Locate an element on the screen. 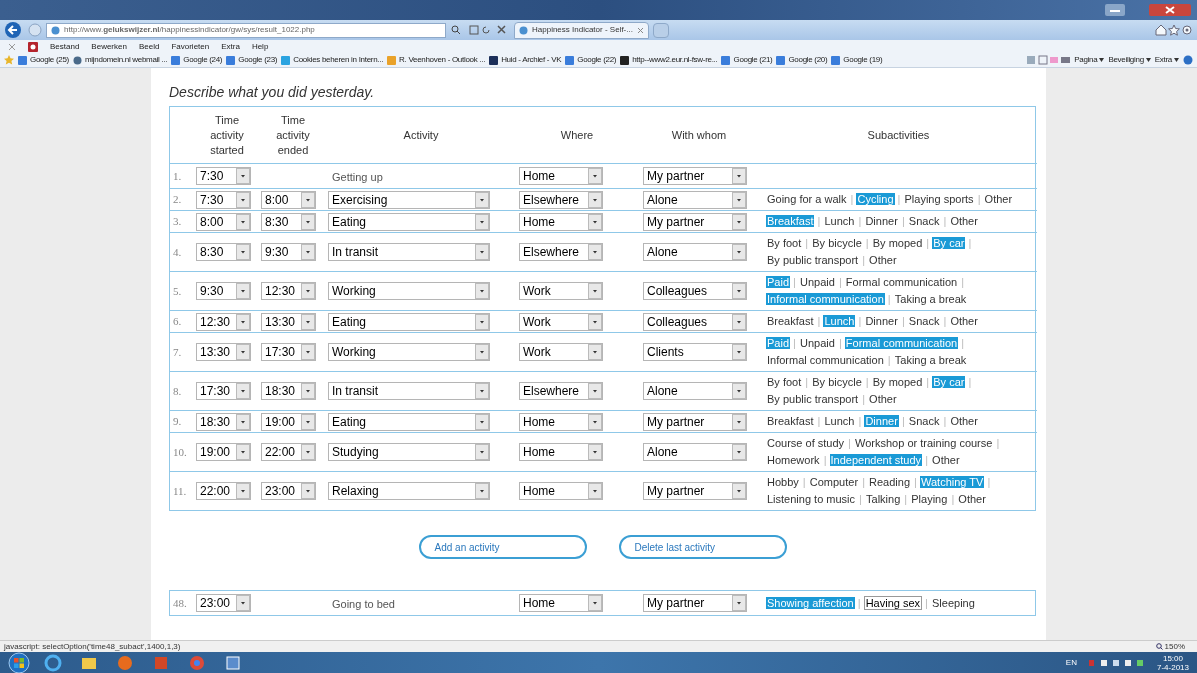  address-field: http://www.gelukswijzer.nl/happinessindicator/gw/sys/result_1022.php is located at coordinates (246, 30).